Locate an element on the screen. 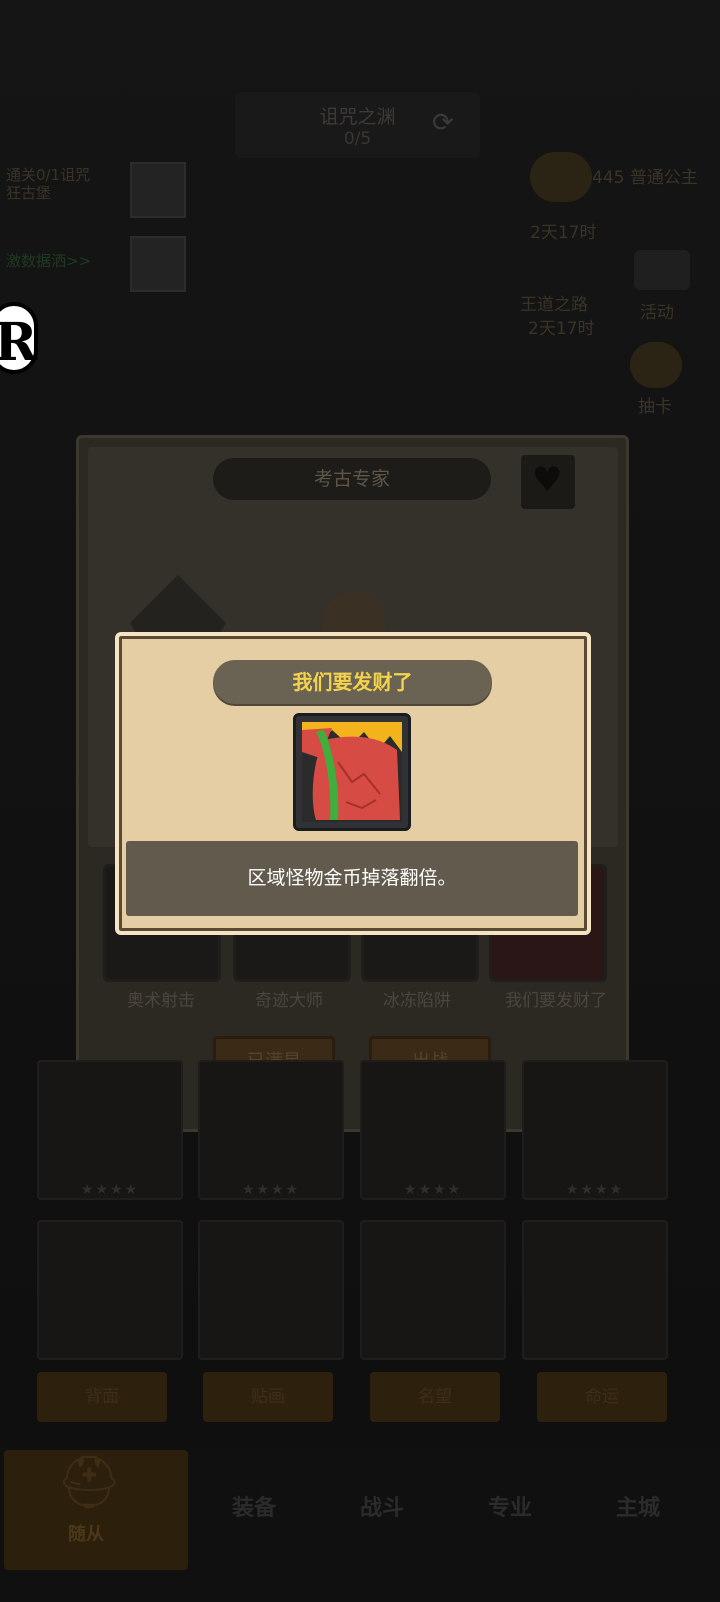 The image size is (720, 1602). right-menu-2-label: 活动 is located at coordinates (657, 313).